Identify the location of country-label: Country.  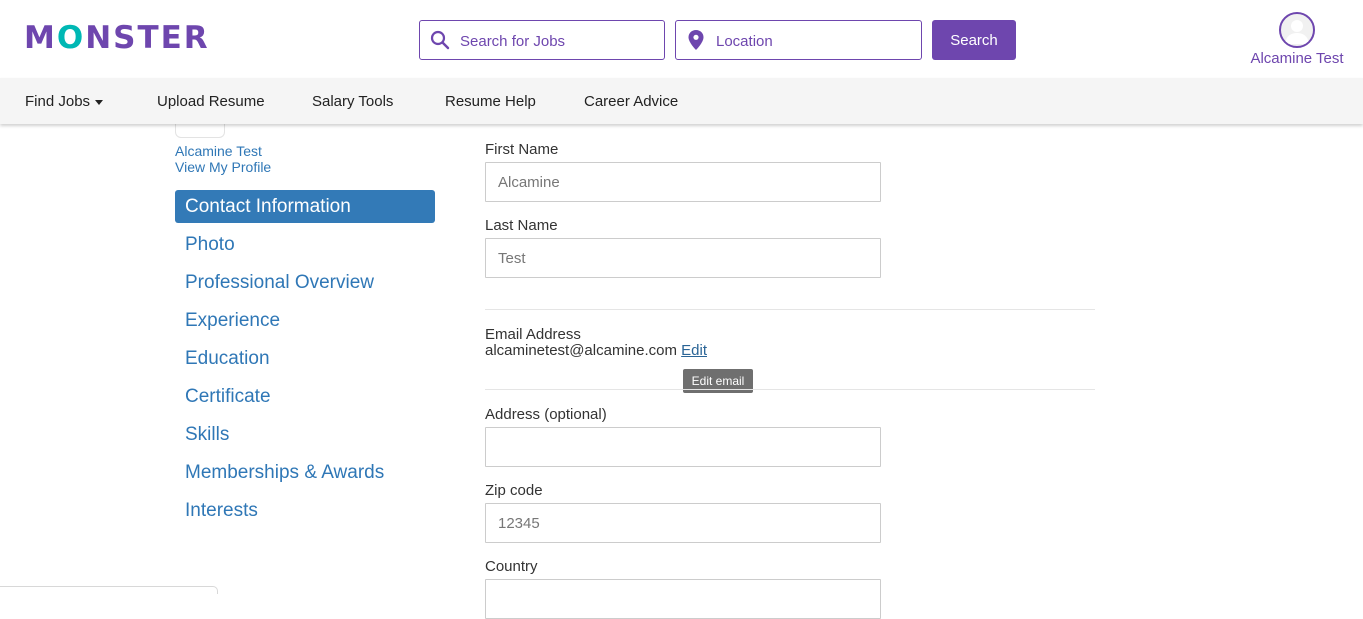
(511, 566).